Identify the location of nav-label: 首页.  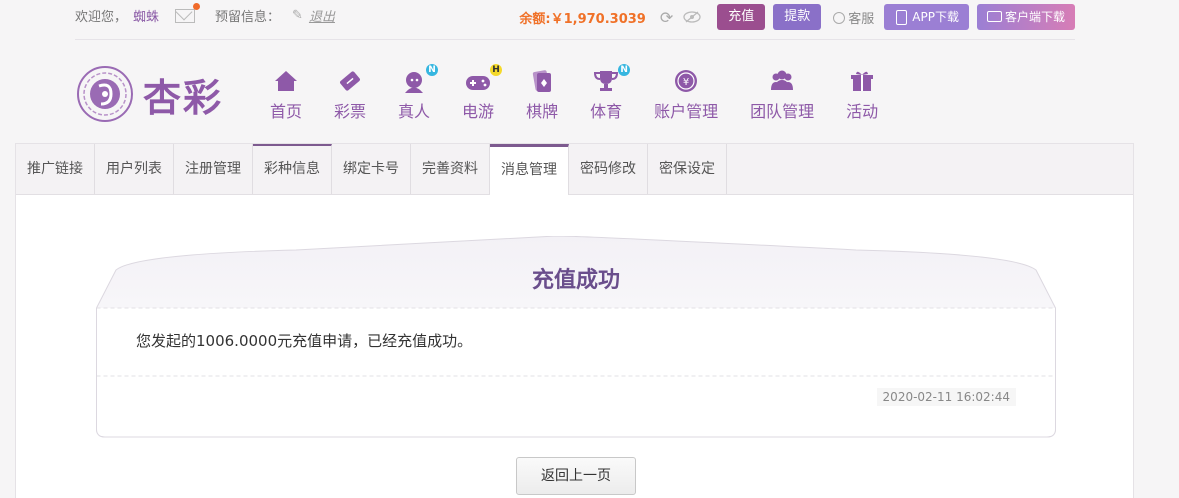
(286, 111).